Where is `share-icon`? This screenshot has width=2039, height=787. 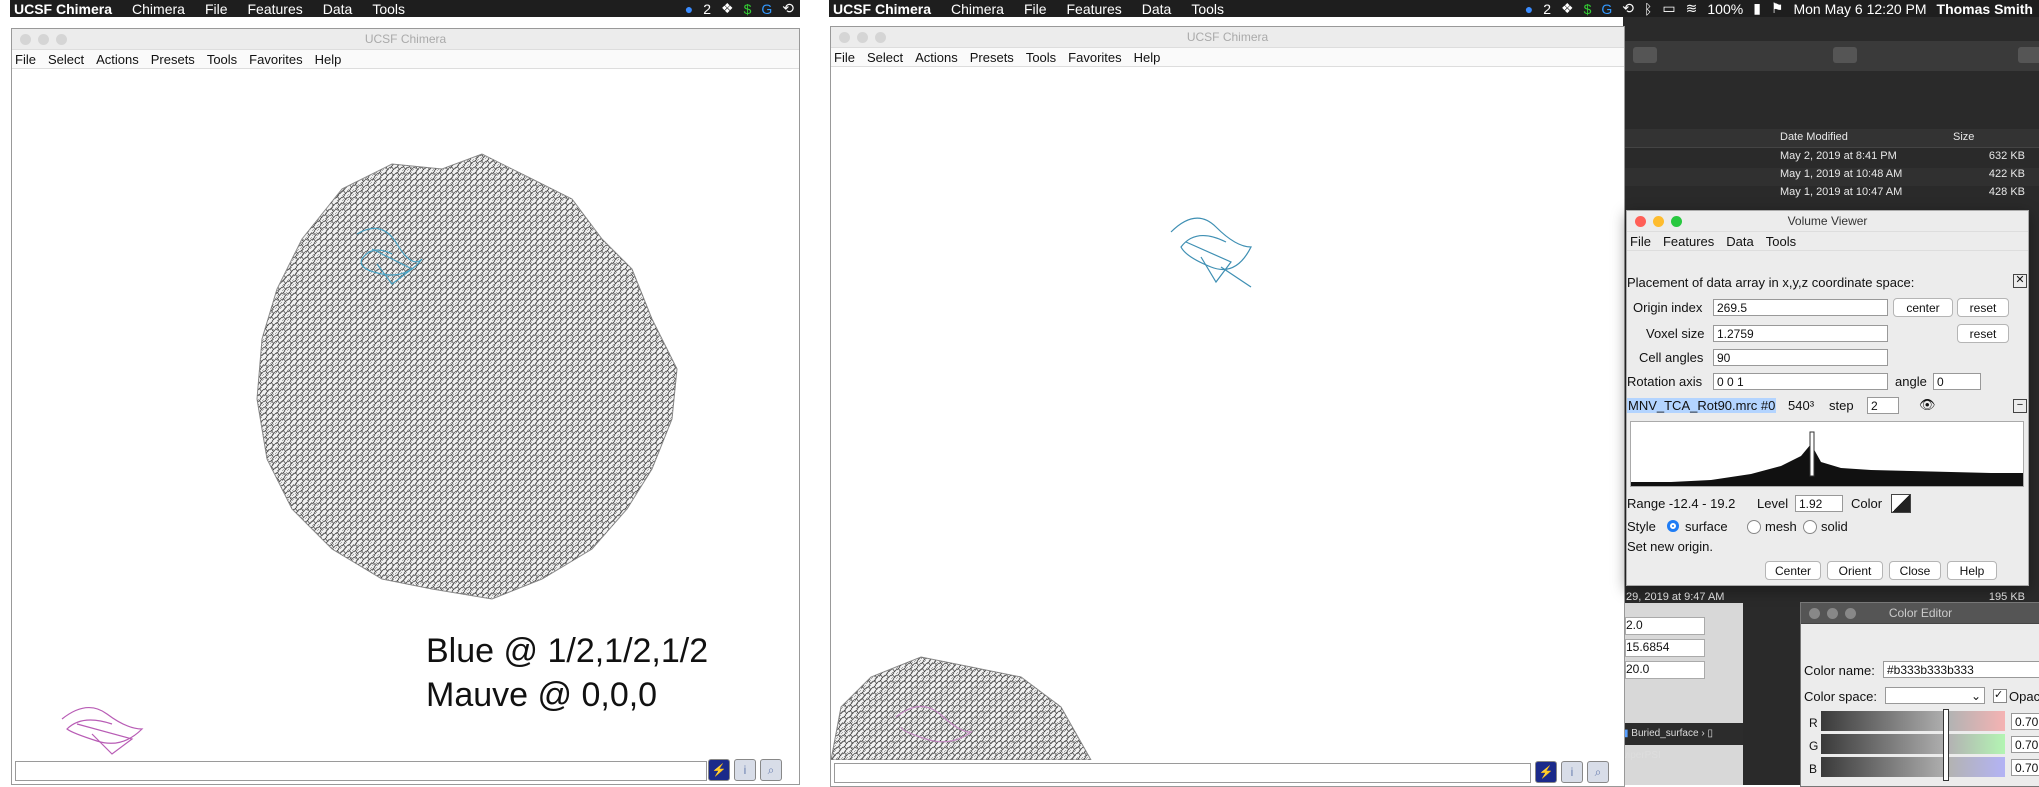
share-icon is located at coordinates (2028, 55).